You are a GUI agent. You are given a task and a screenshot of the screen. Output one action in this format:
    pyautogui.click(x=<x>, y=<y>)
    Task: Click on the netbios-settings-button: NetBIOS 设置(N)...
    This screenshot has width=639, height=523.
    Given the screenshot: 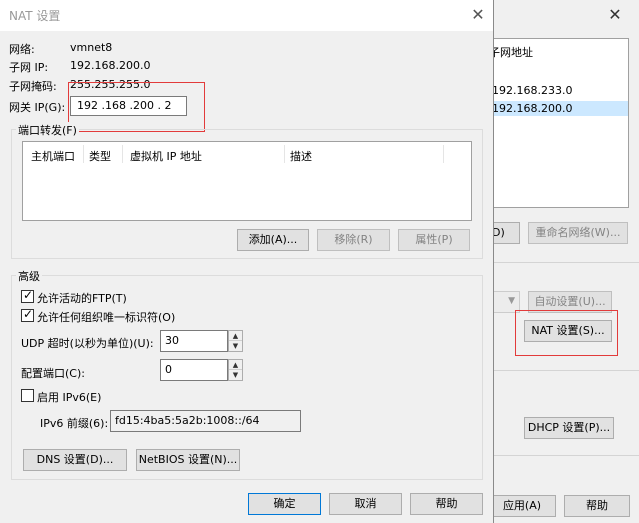 What is the action you would take?
    pyautogui.click(x=188, y=460)
    